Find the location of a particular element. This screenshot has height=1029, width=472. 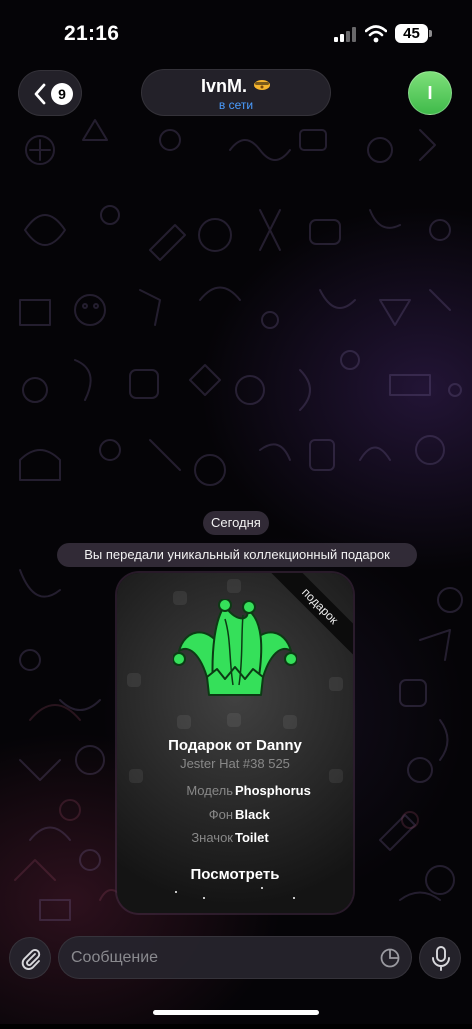

chat-name-row: IvnM. is located at coordinates (236, 86).